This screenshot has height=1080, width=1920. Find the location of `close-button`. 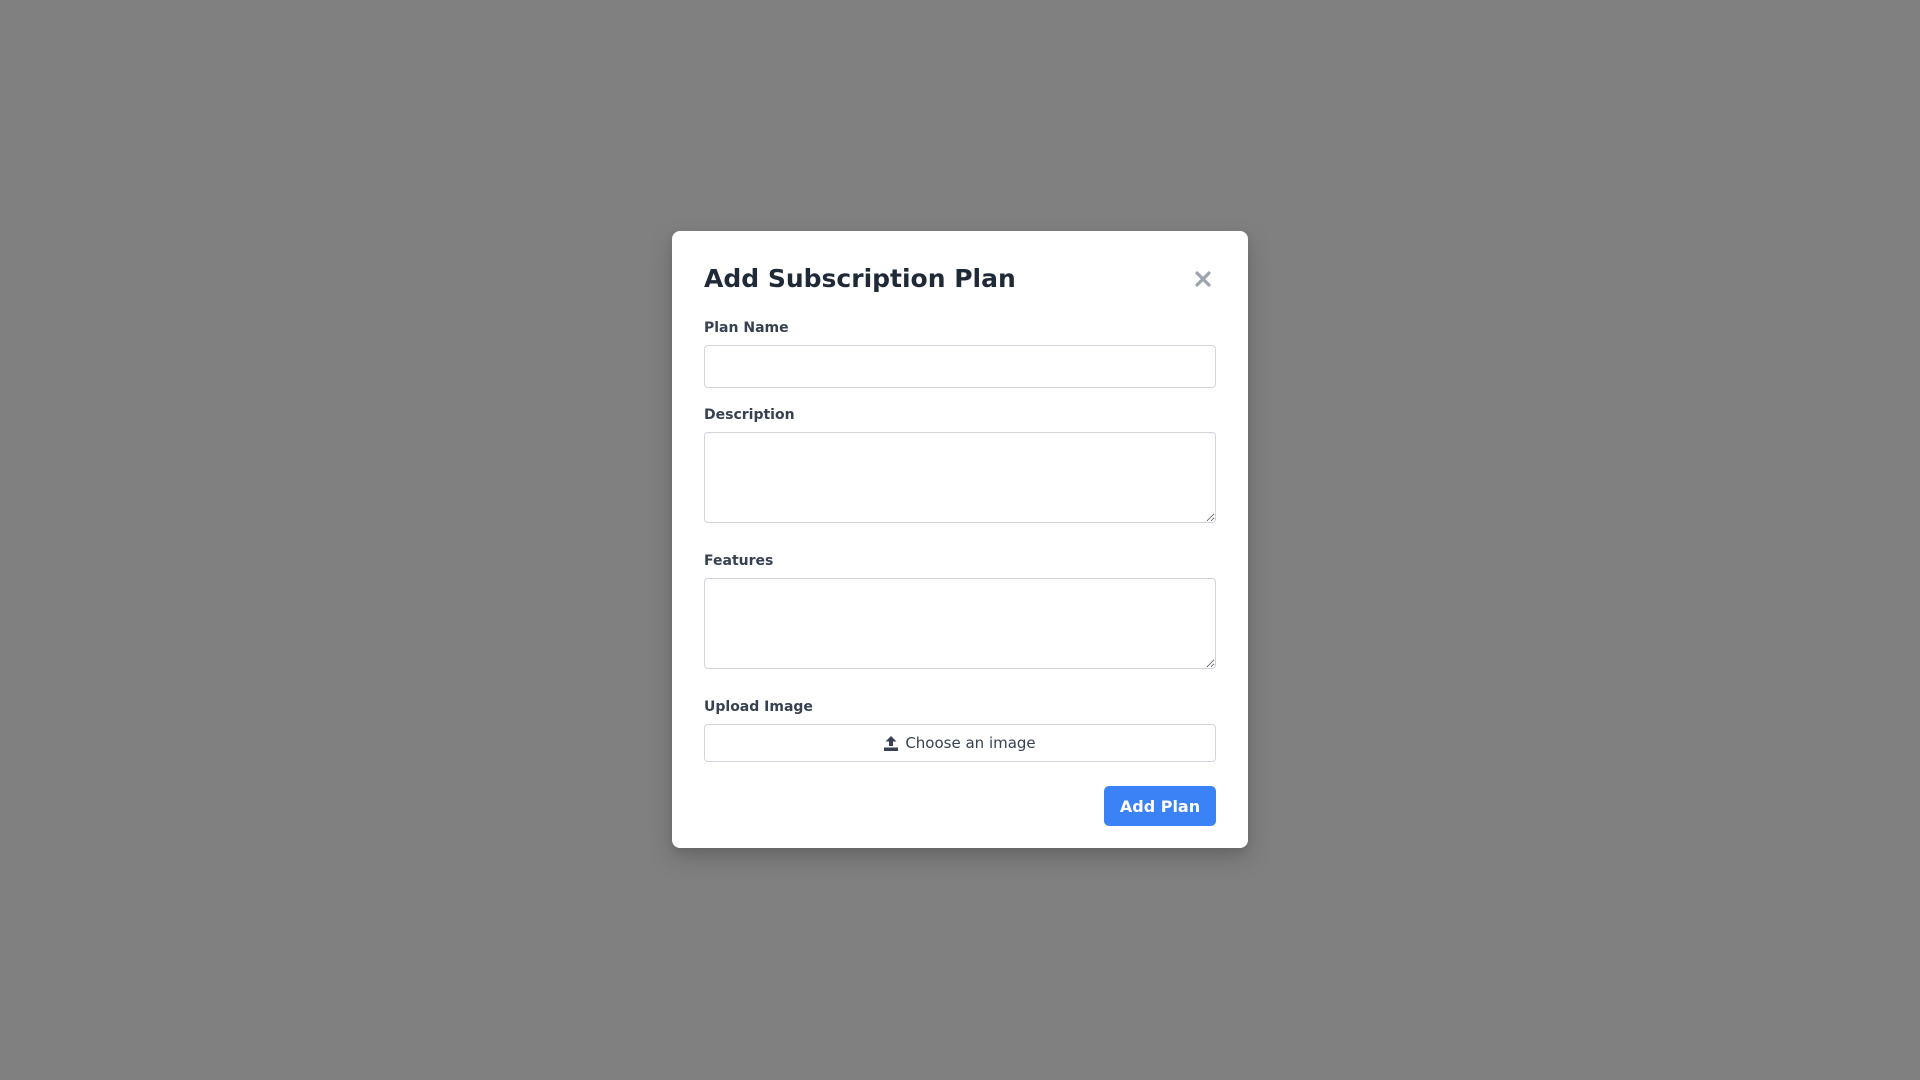

close-button is located at coordinates (1203, 279).